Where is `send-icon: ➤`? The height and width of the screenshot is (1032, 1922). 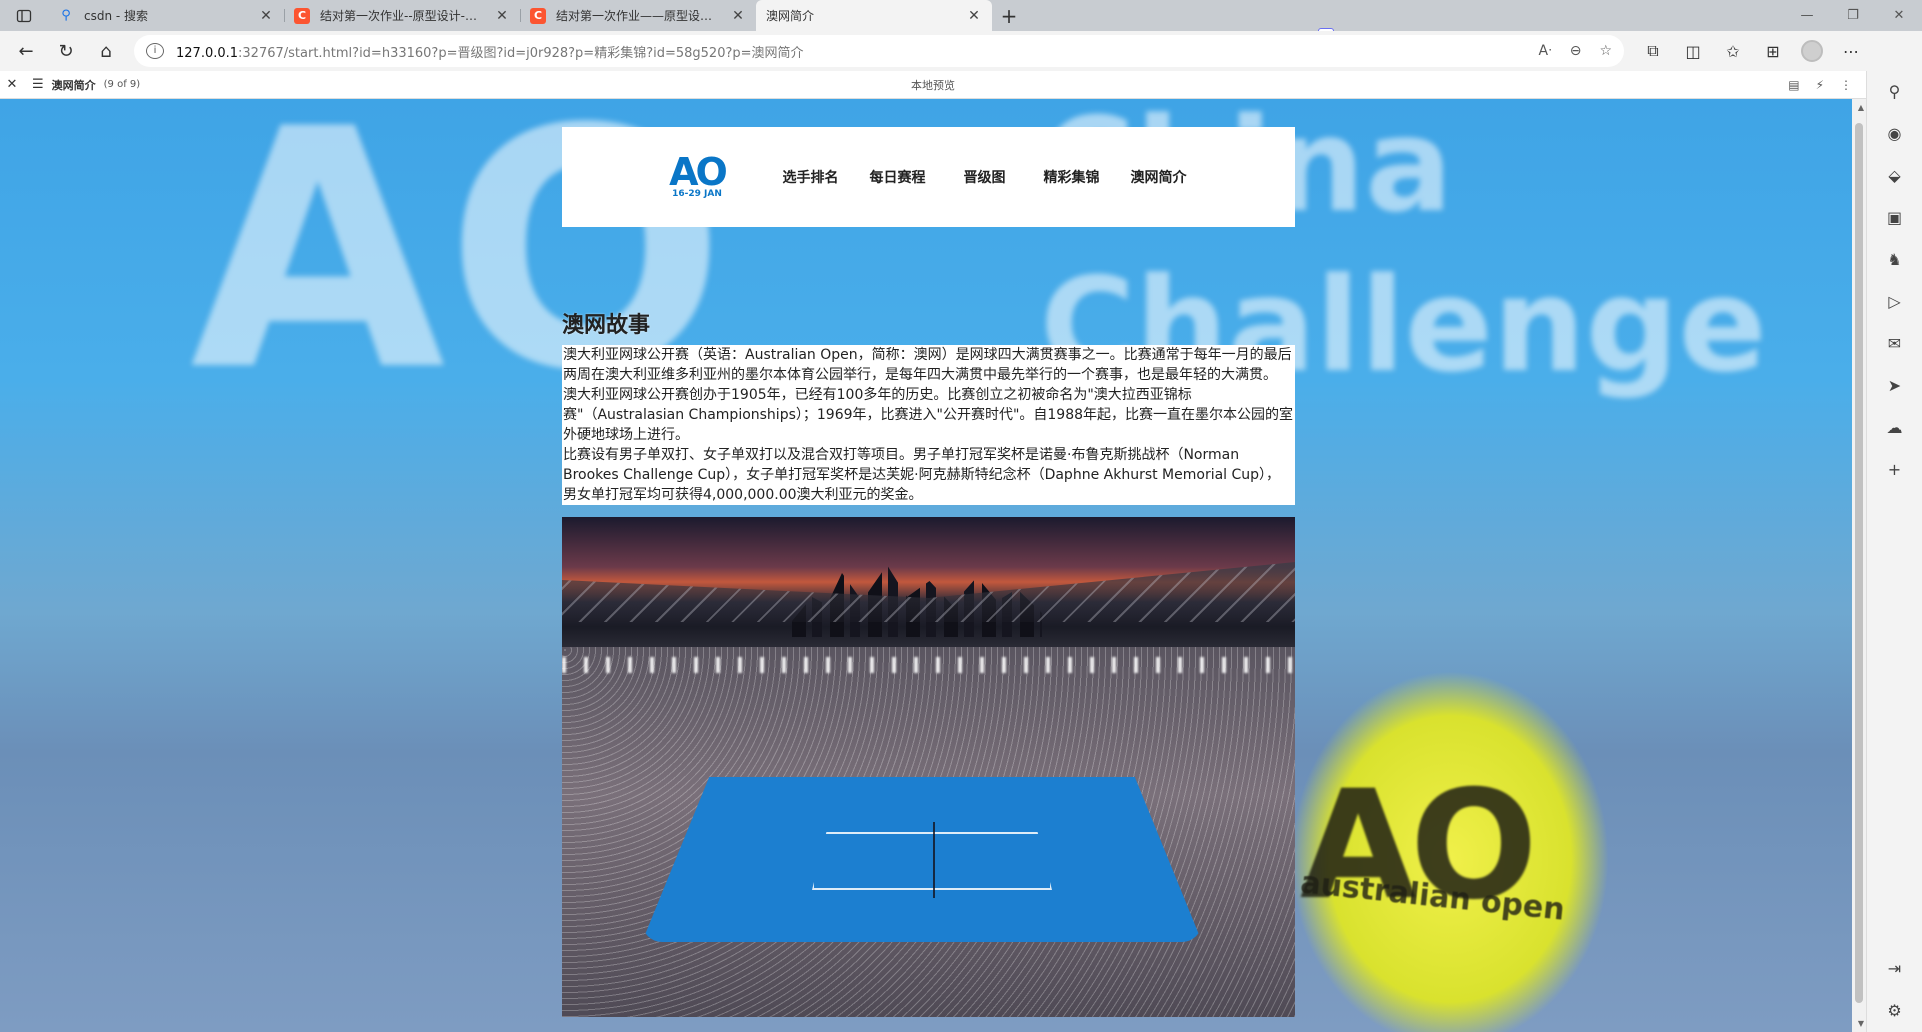 send-icon: ➤ is located at coordinates (1895, 385).